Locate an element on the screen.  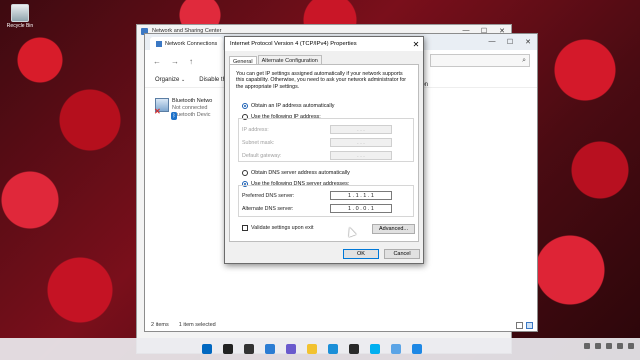
default-gateway-row: Default gateway: . . . is located at coordinates (317, 155).